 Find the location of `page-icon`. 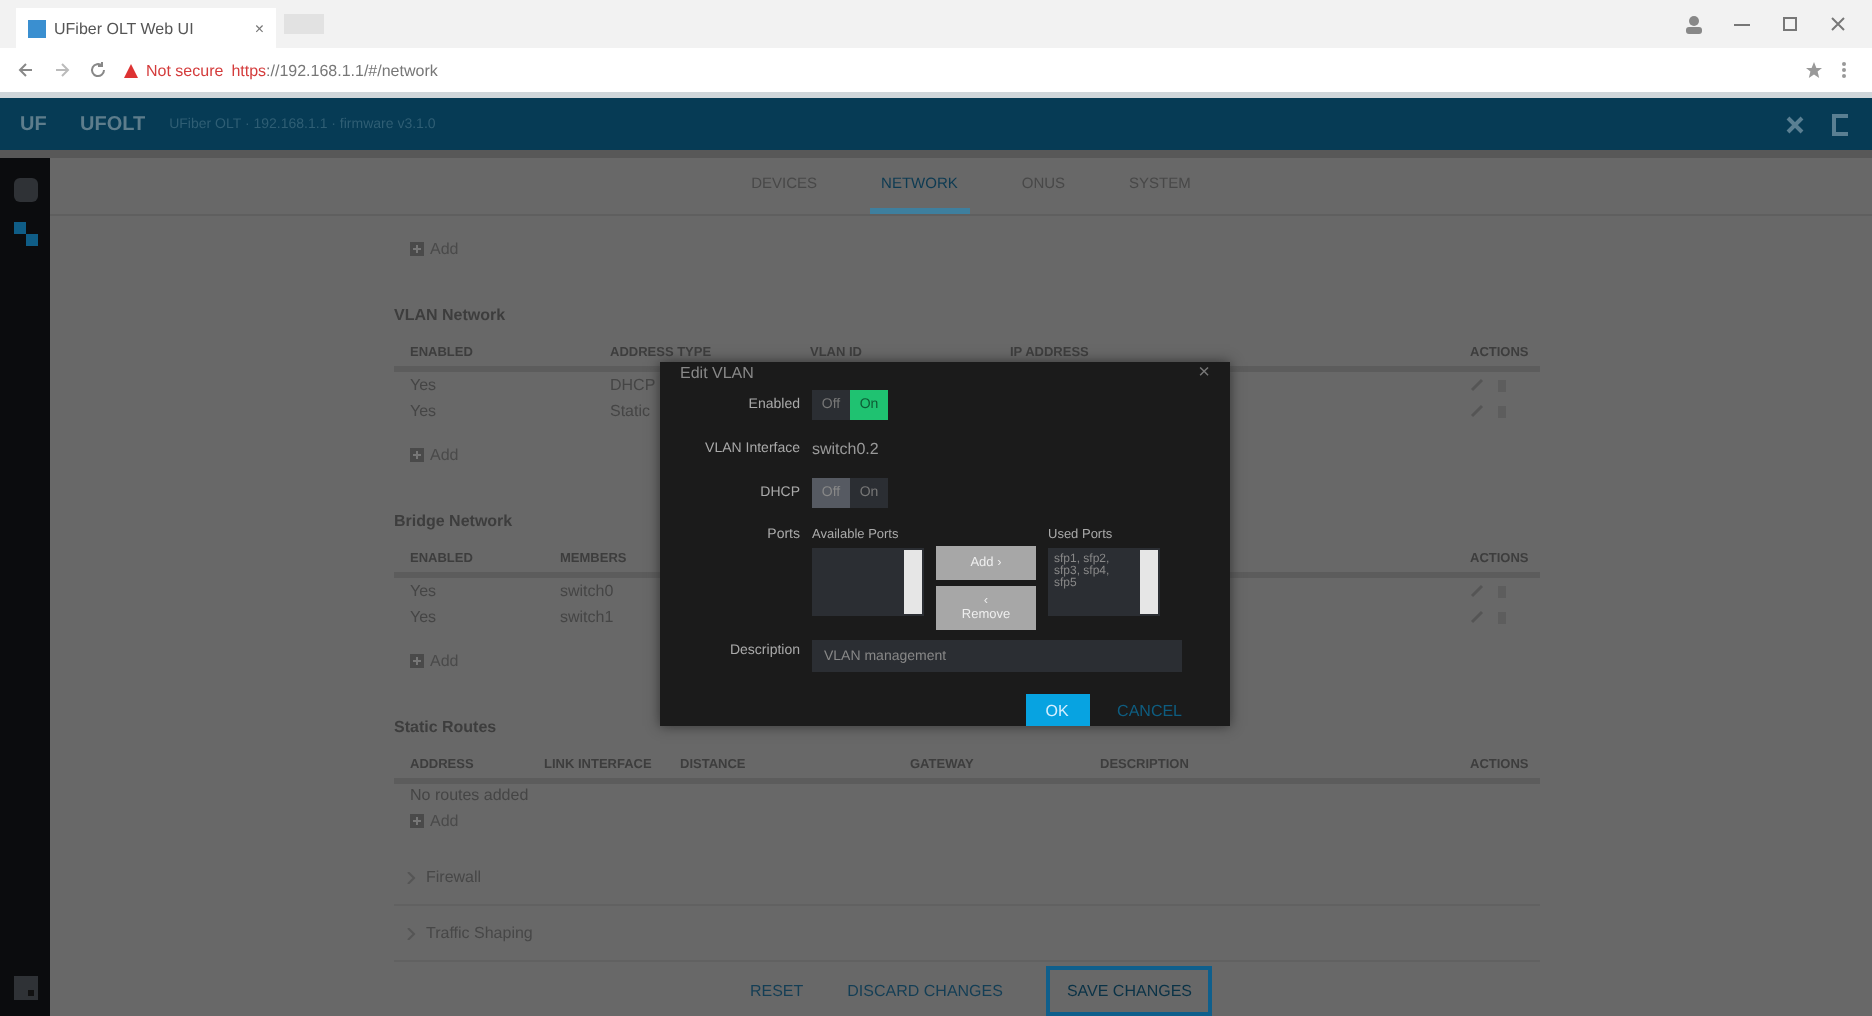

page-icon is located at coordinates (37, 28).